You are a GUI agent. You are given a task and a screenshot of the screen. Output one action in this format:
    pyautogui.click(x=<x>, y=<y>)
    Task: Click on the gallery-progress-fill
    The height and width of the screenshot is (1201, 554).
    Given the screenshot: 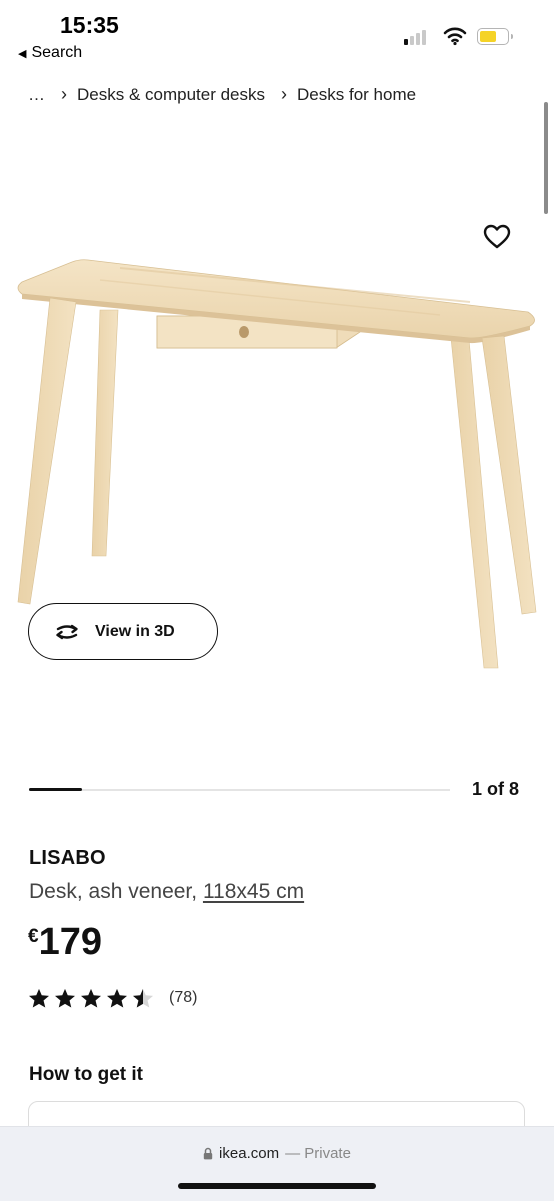 What is the action you would take?
    pyautogui.click(x=55, y=789)
    